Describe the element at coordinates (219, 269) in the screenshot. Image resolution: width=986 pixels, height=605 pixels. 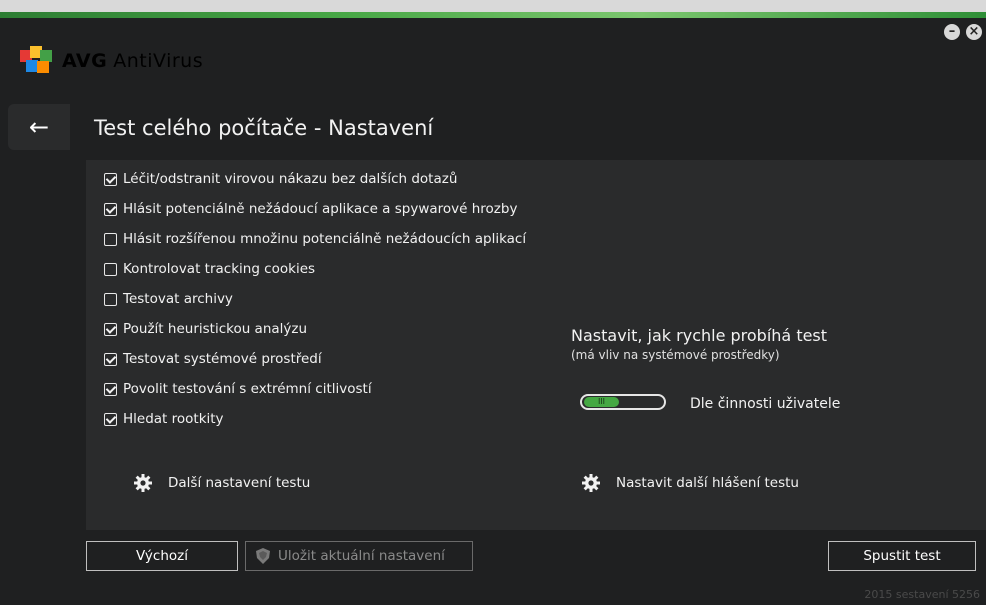
I see `option-label: Kontrolovat tracking cookies` at that location.